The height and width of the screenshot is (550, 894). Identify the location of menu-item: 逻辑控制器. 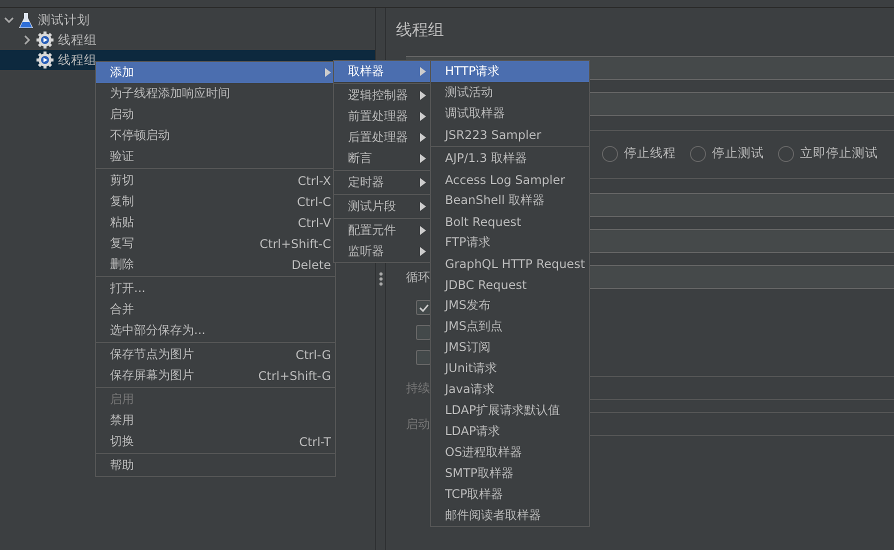
(382, 95).